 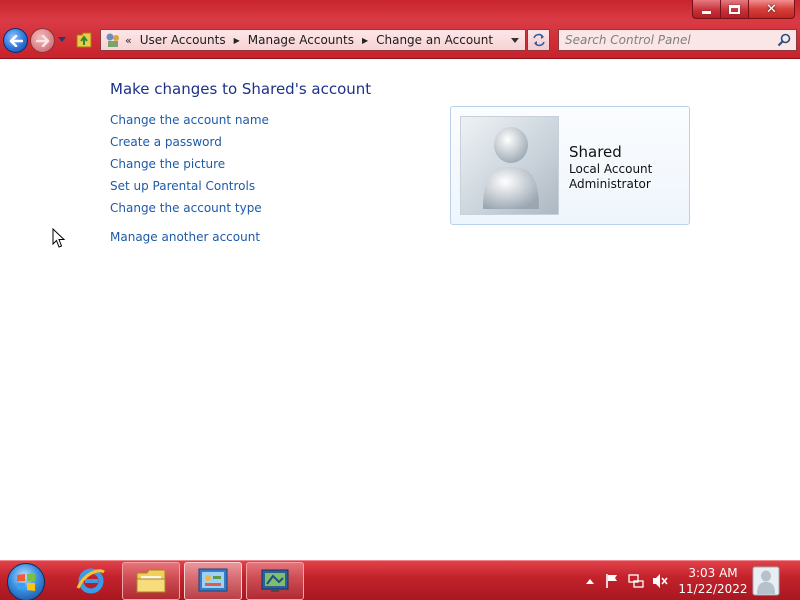 I want to click on search-box, so click(x=677, y=40).